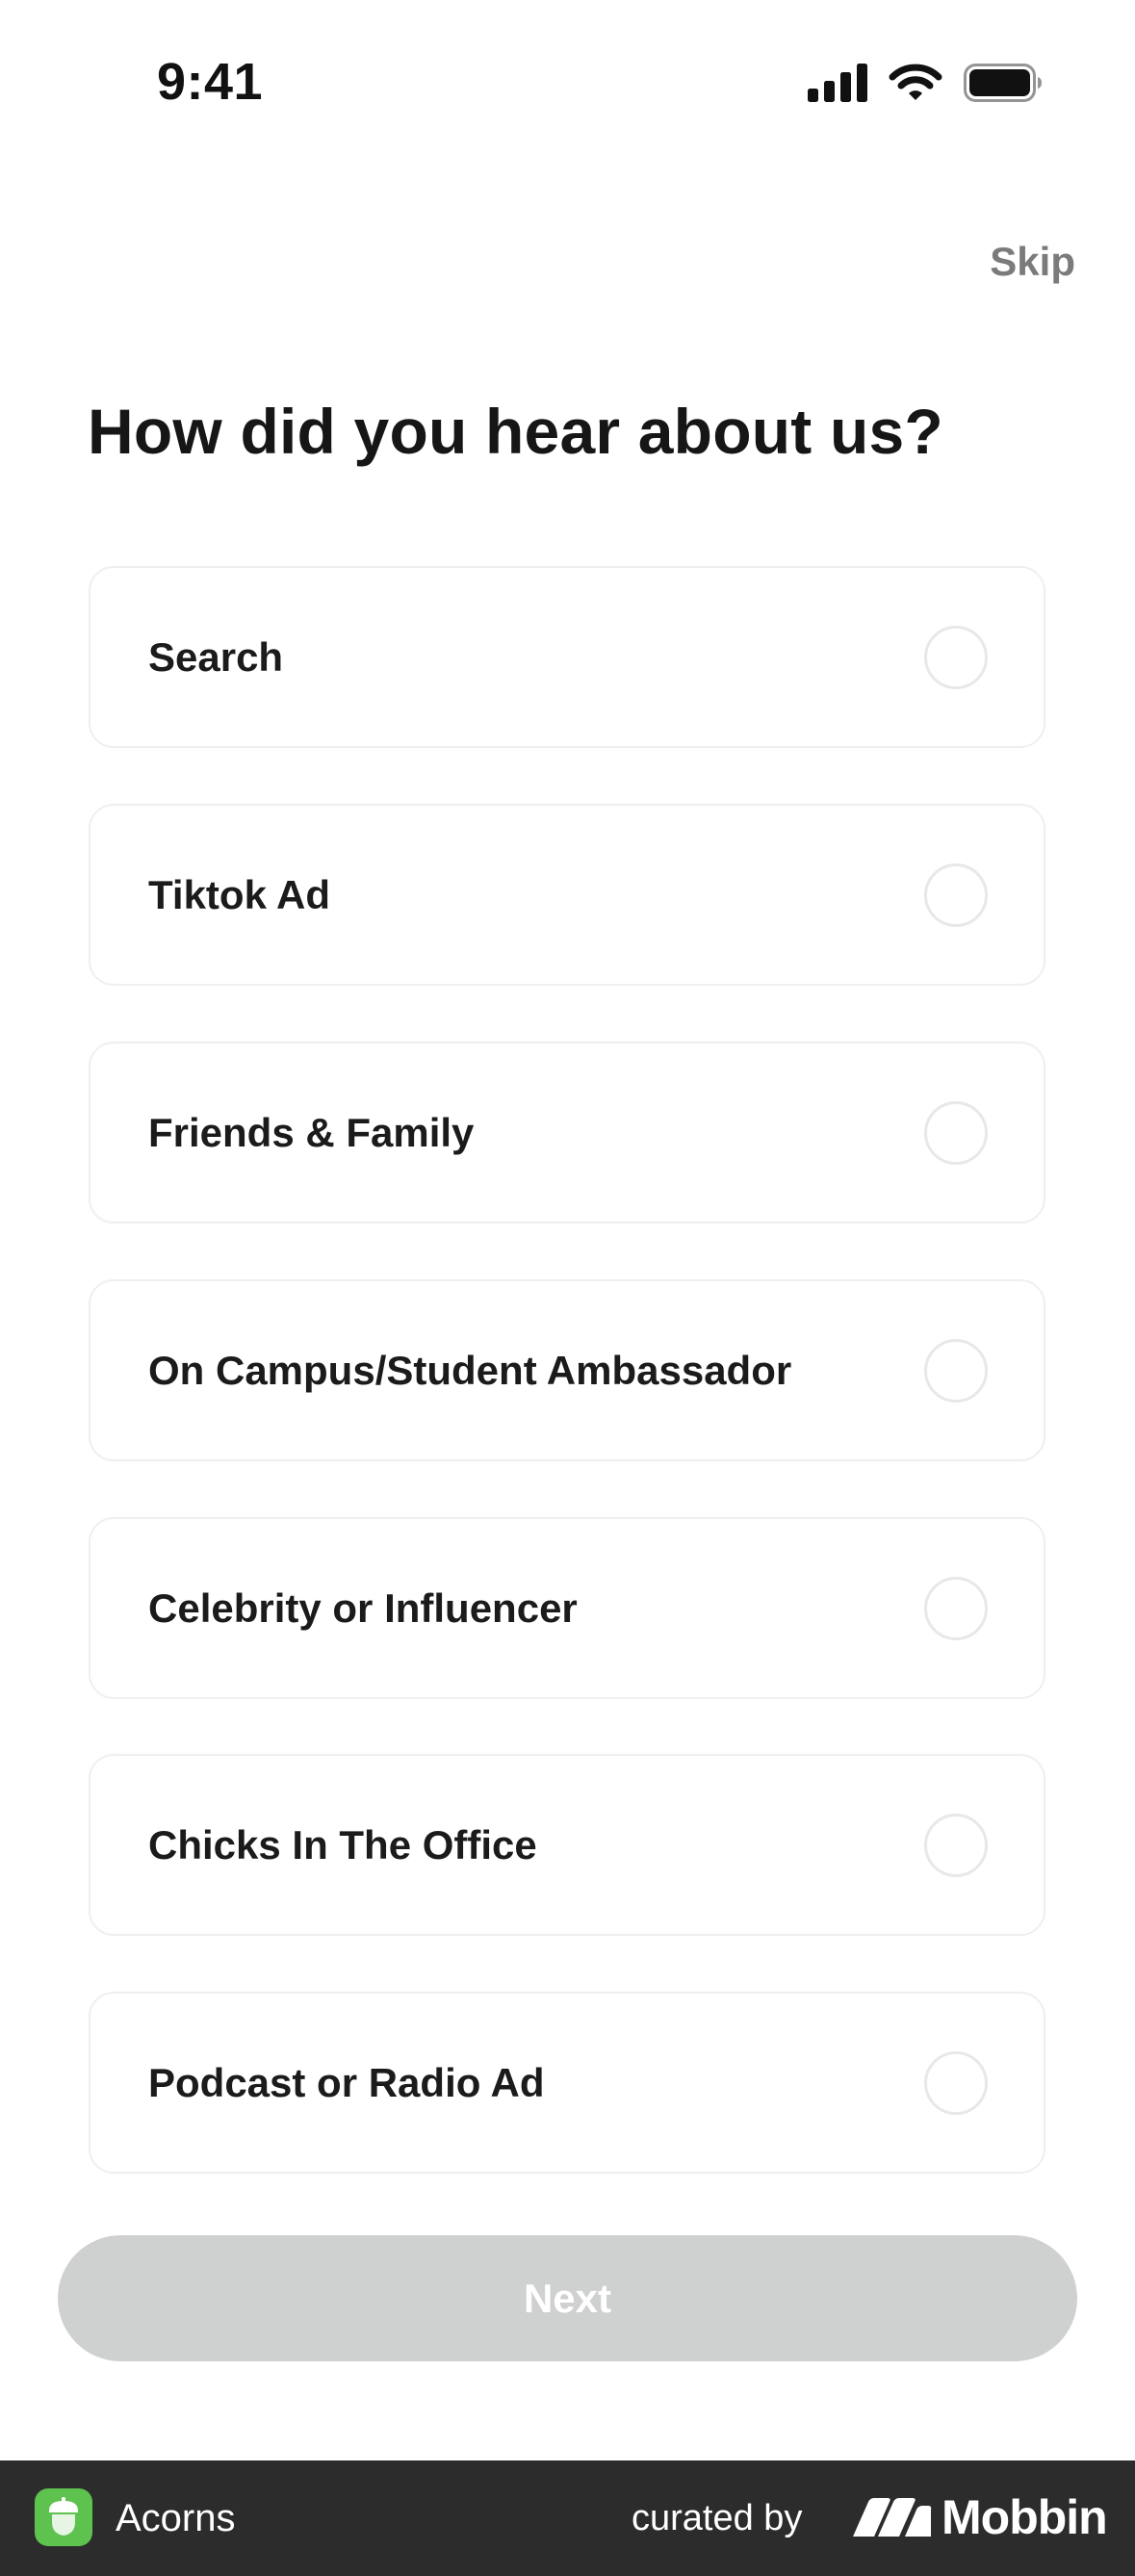  I want to click on option-celebrity-influencer: Celebrity or Influencer, so click(567, 1608).